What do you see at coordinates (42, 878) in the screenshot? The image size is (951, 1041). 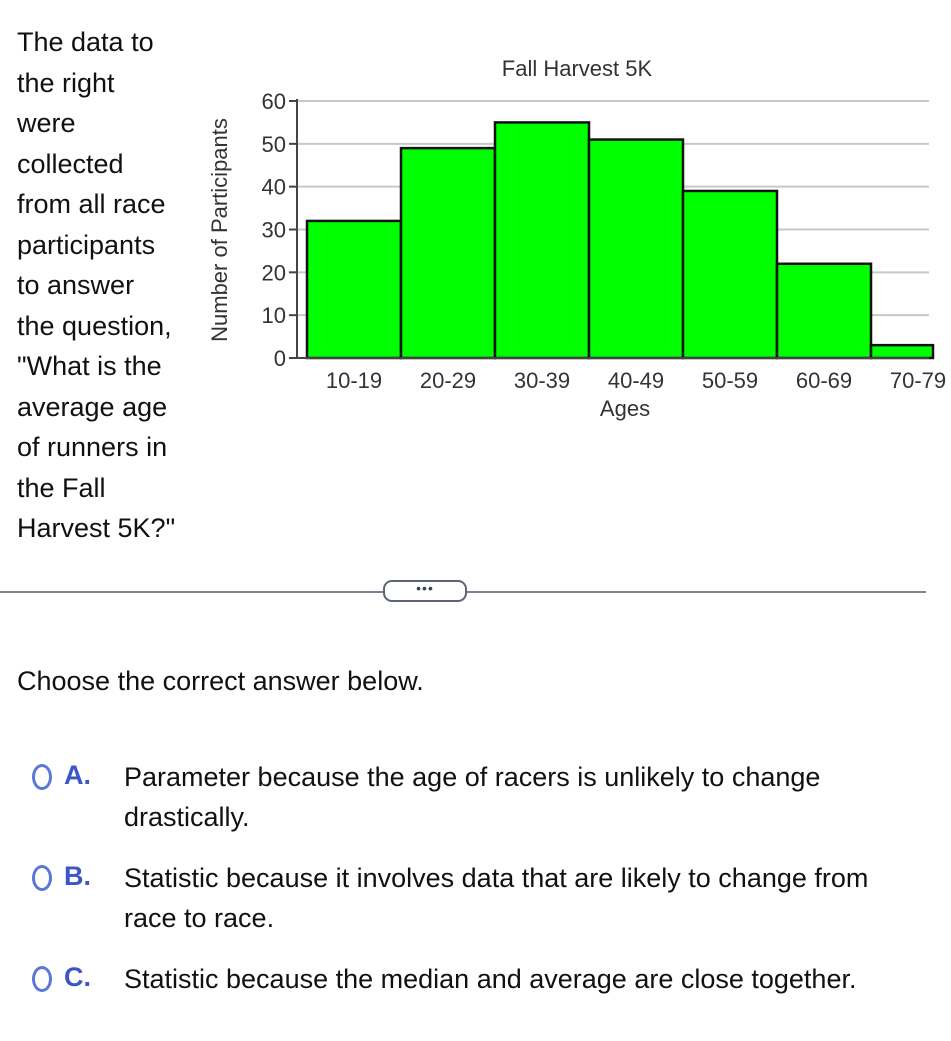 I see `radio-button-b` at bounding box center [42, 878].